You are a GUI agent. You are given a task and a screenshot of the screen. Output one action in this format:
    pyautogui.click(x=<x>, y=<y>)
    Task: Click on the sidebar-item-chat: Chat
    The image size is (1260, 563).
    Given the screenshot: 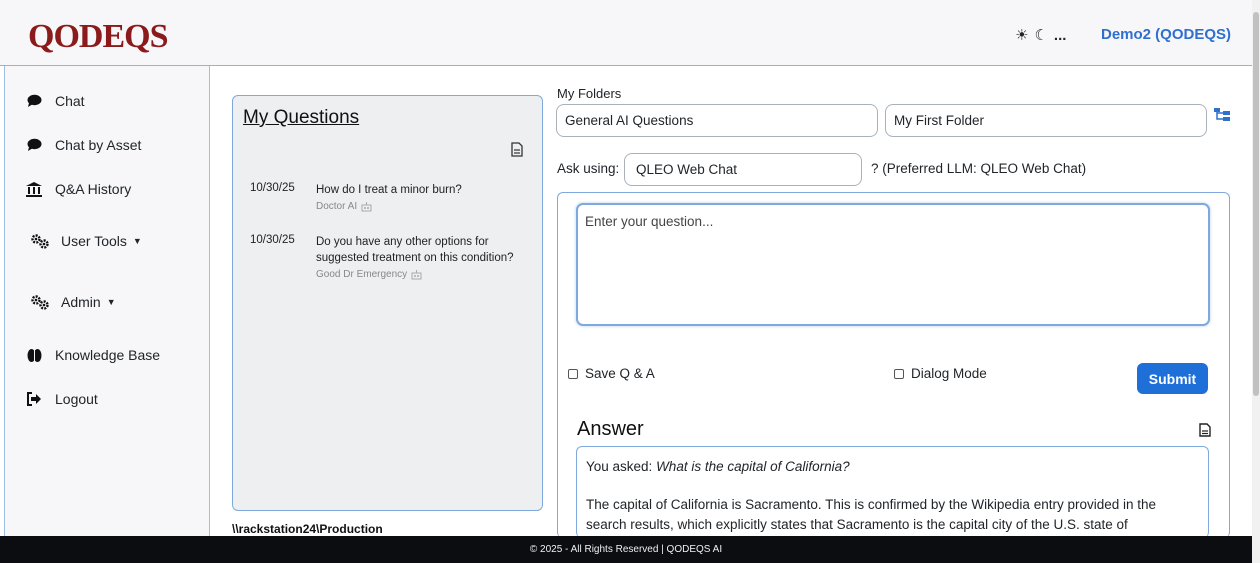 What is the action you would take?
    pyautogui.click(x=55, y=101)
    